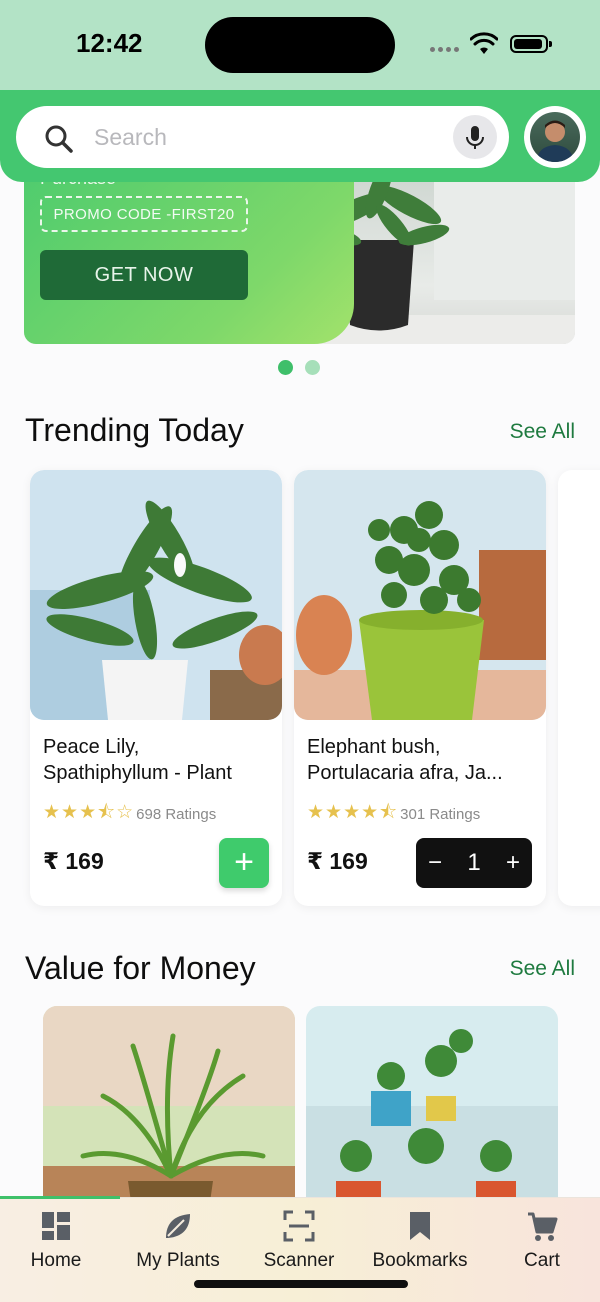 This screenshot has height=1302, width=600. Describe the element at coordinates (144, 275) in the screenshot. I see `get-now-button: GET NOW` at that location.